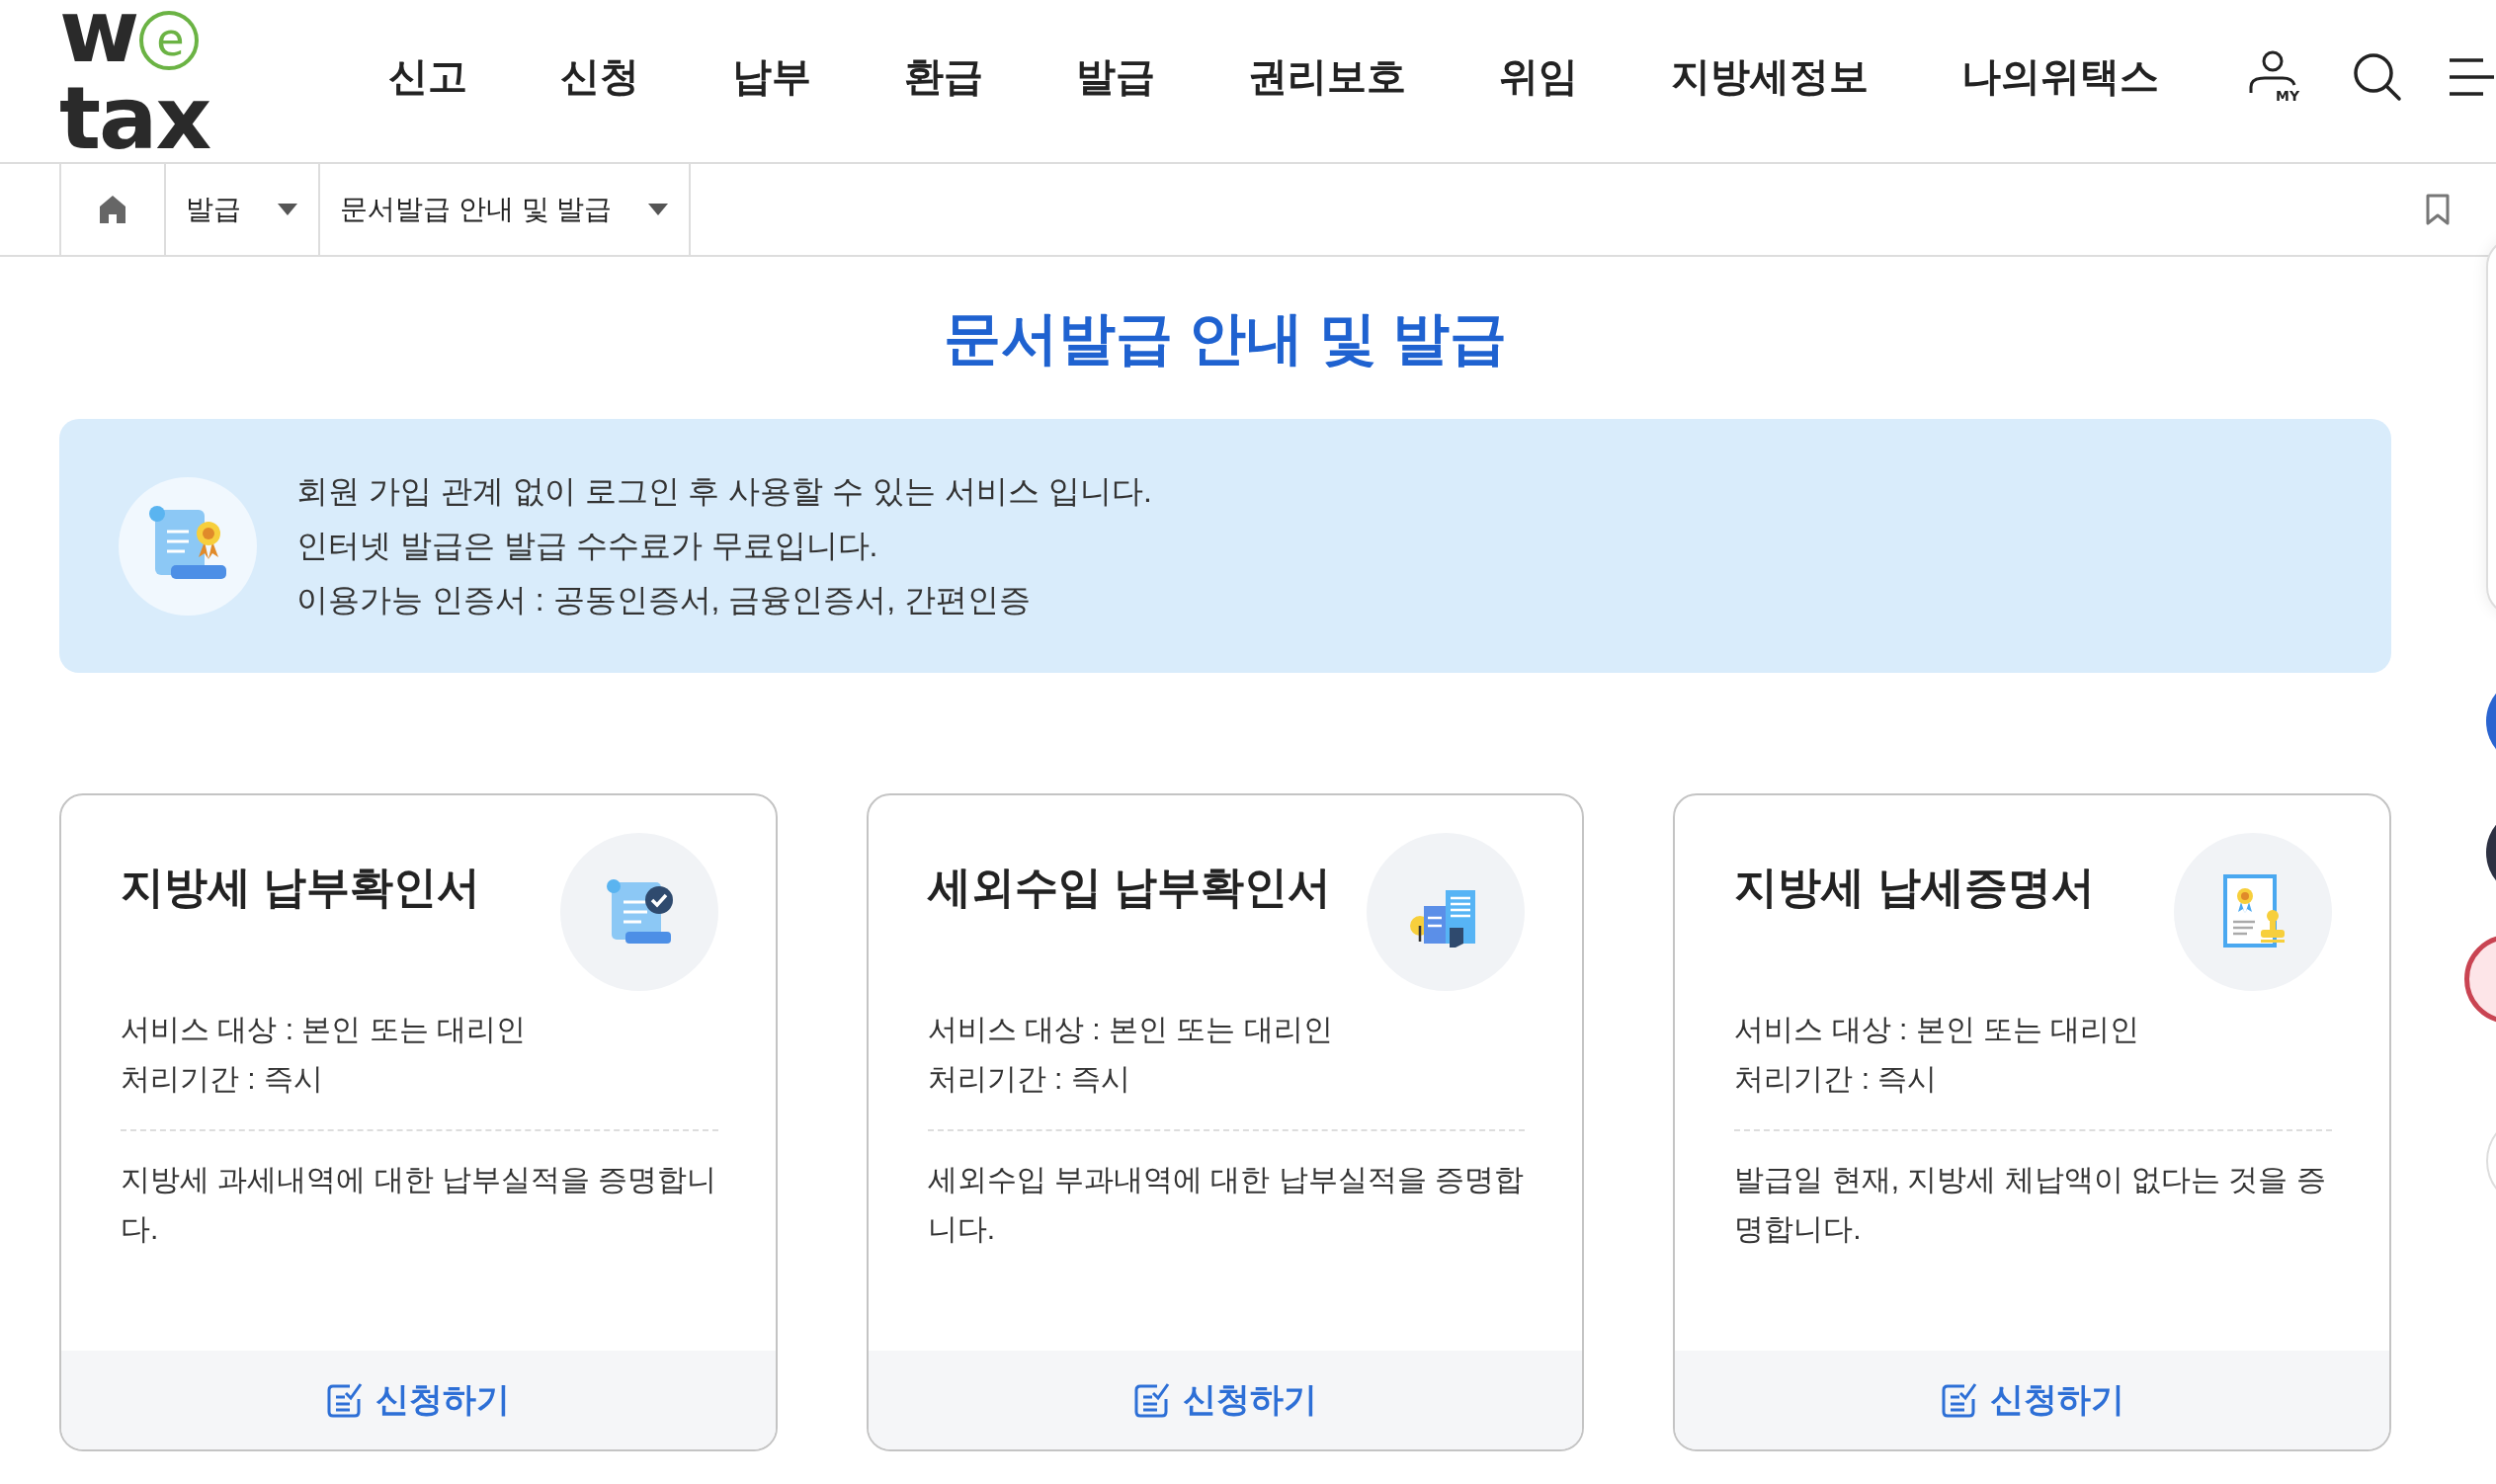 The height and width of the screenshot is (1484, 2496). I want to click on breadcrumb-dropdown: 발급, so click(243, 209).